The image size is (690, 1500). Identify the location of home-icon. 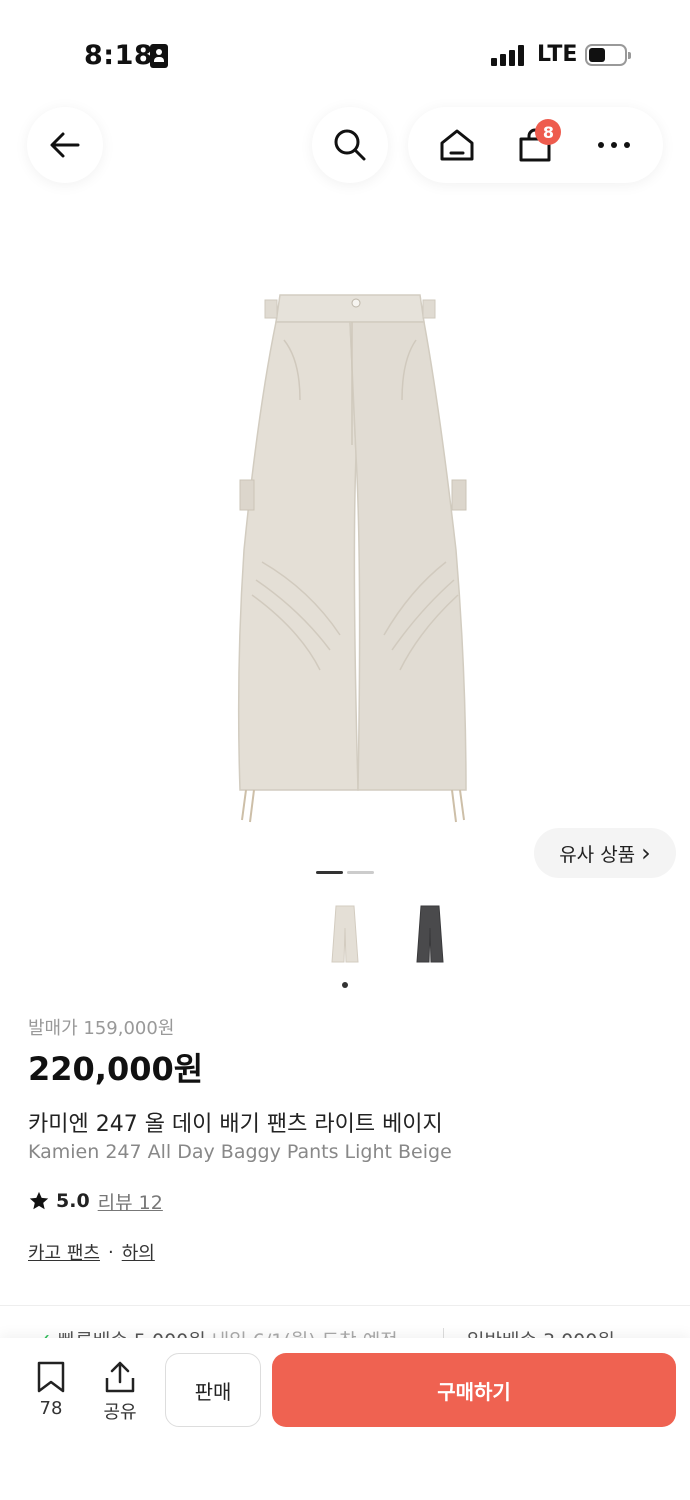
(457, 145).